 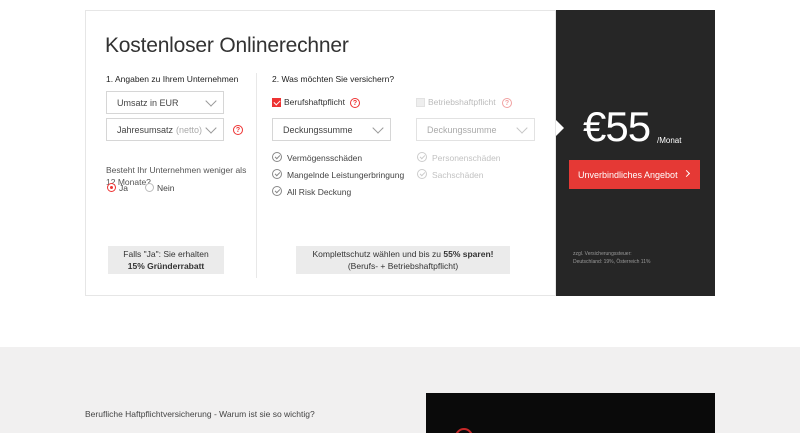 What do you see at coordinates (148, 102) in the screenshot?
I see `currency-select-value: Umsatz in EUR` at bounding box center [148, 102].